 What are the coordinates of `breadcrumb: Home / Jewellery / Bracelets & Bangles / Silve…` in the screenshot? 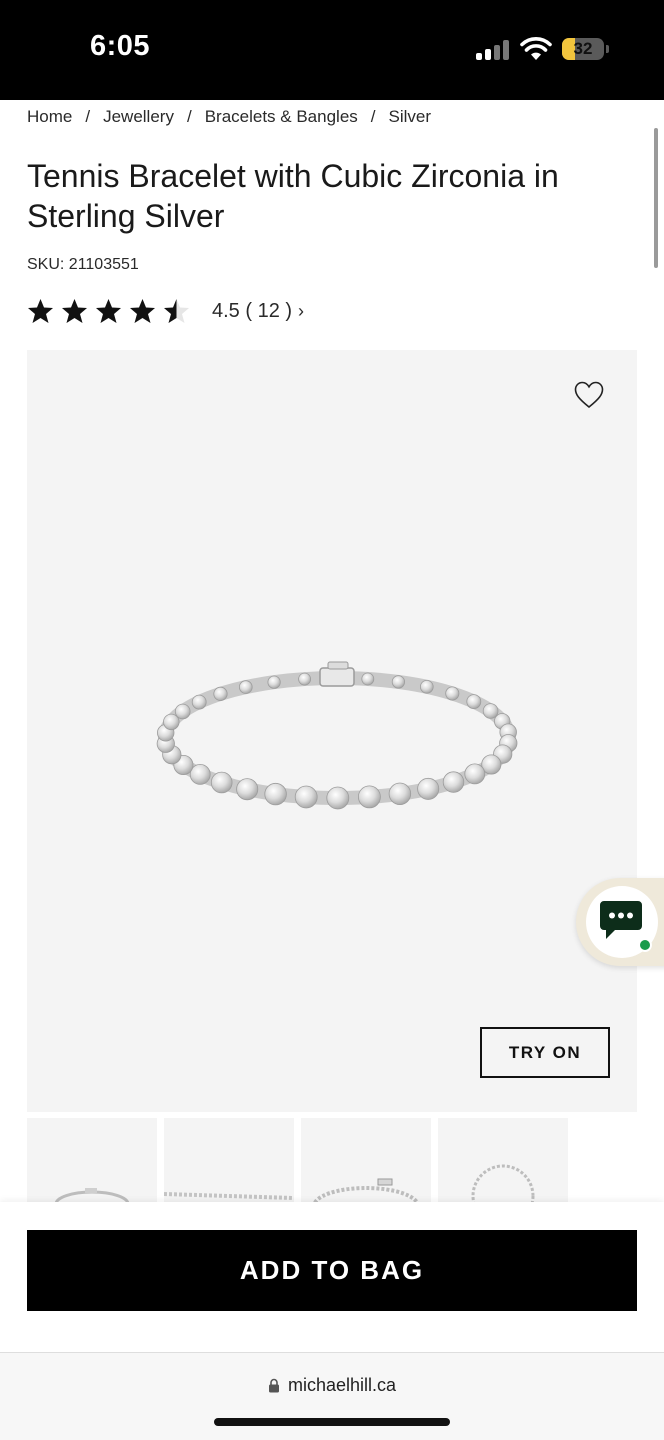 It's located at (229, 117).